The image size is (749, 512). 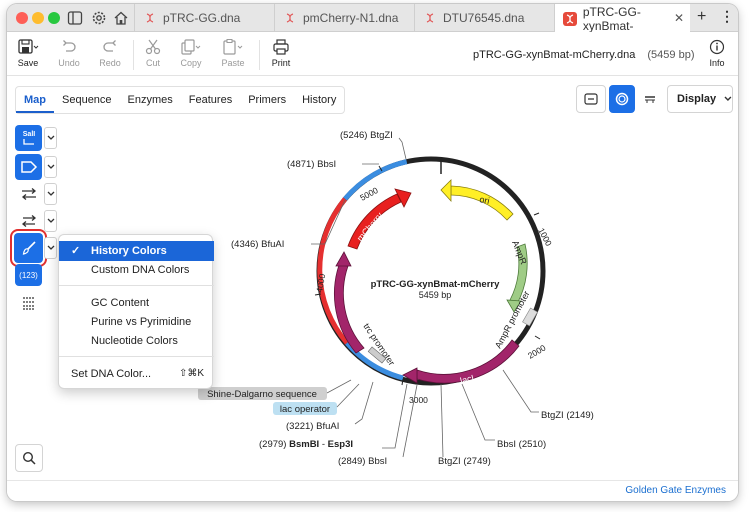 What do you see at coordinates (262, 394) in the screenshot?
I see `shine-dalgarno-label: Shine-Dalgarno sequence` at bounding box center [262, 394].